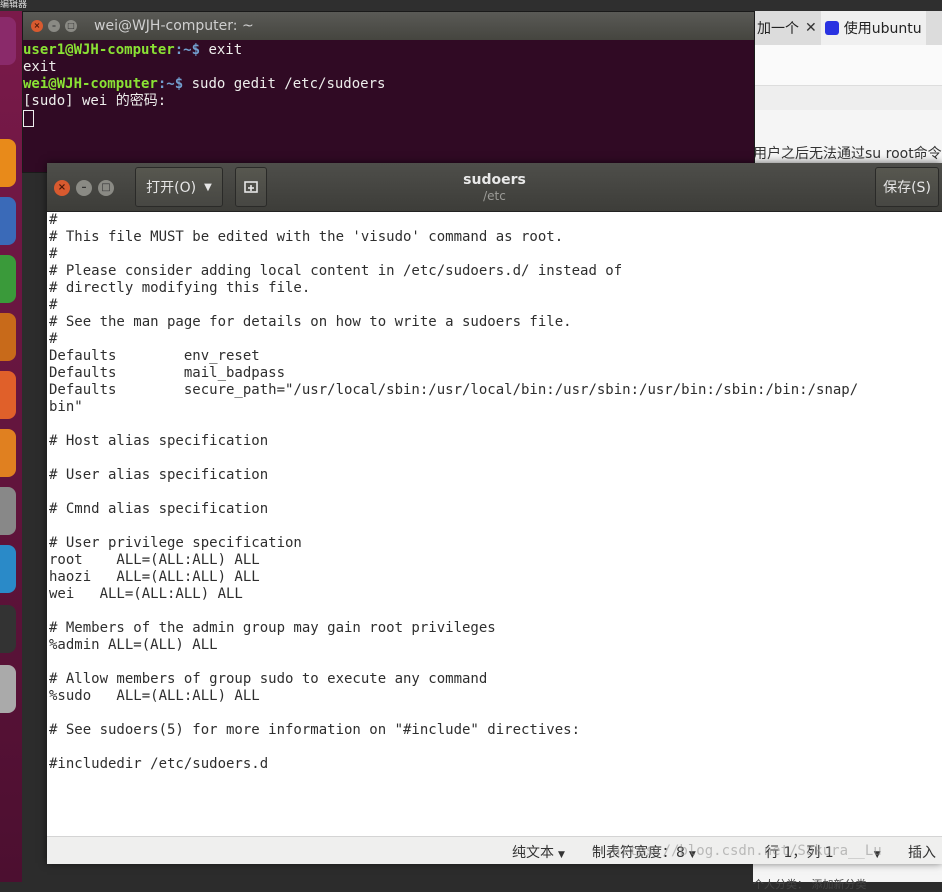  Describe the element at coordinates (40, 67) in the screenshot. I see `terminal-line: exit` at that location.